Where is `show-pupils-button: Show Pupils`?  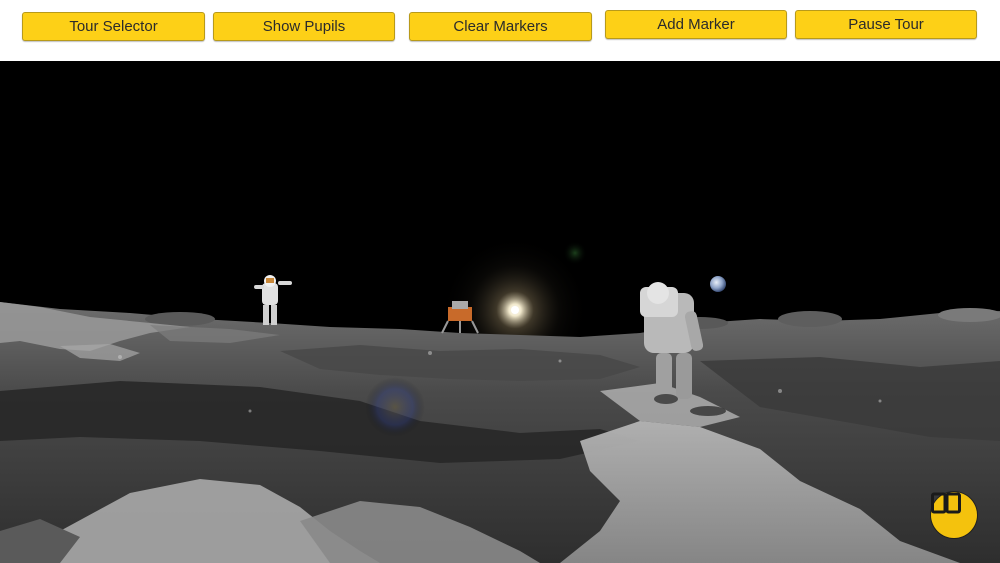 show-pupils-button: Show Pupils is located at coordinates (304, 26).